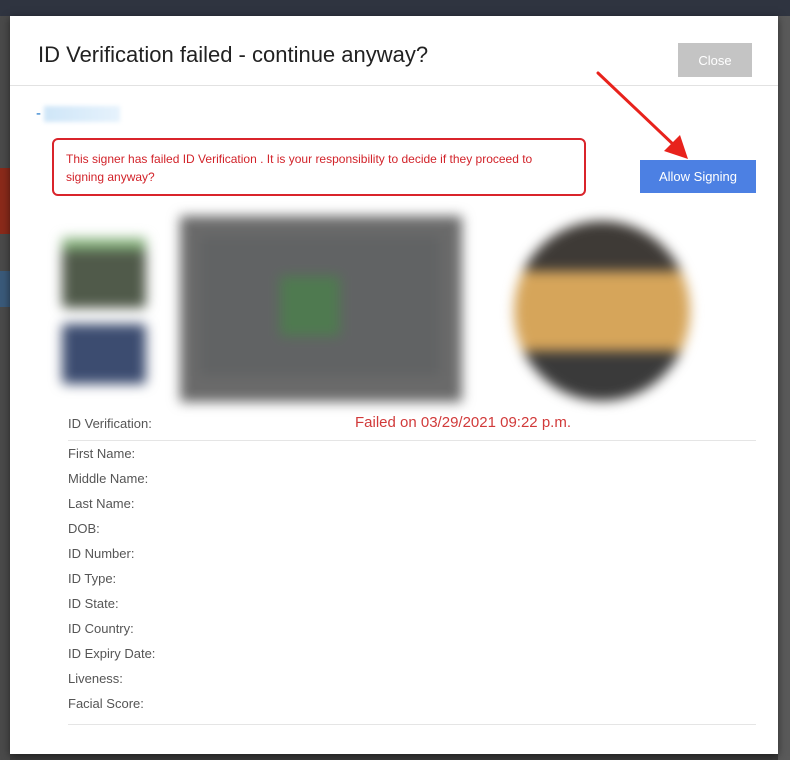 The image size is (790, 760). What do you see at coordinates (84, 528) in the screenshot?
I see `dob-label: DOB:` at bounding box center [84, 528].